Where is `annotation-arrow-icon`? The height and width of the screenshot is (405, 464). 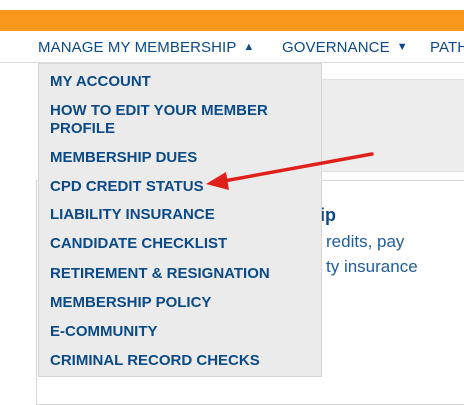
annotation-arrow-icon is located at coordinates (290, 171).